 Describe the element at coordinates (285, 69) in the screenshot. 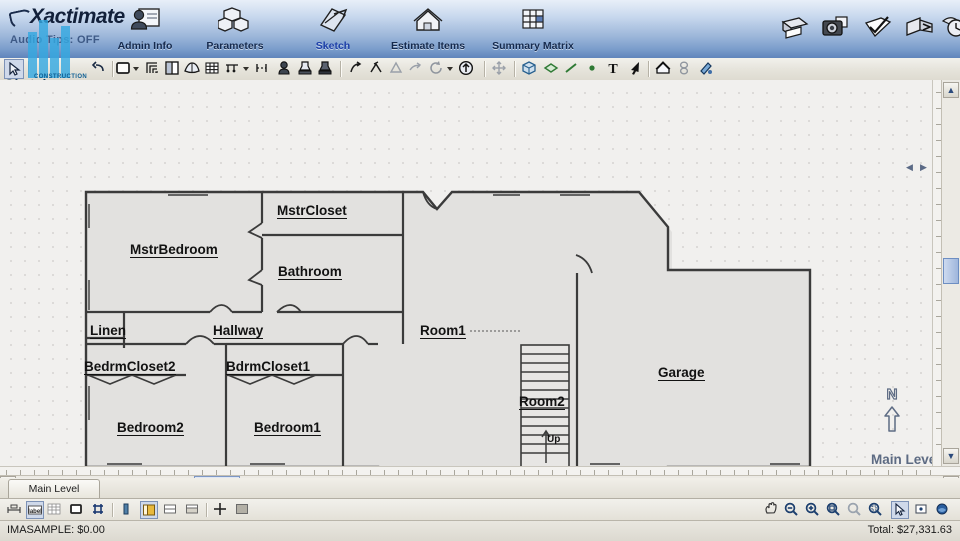

I see `measure-tool` at that location.